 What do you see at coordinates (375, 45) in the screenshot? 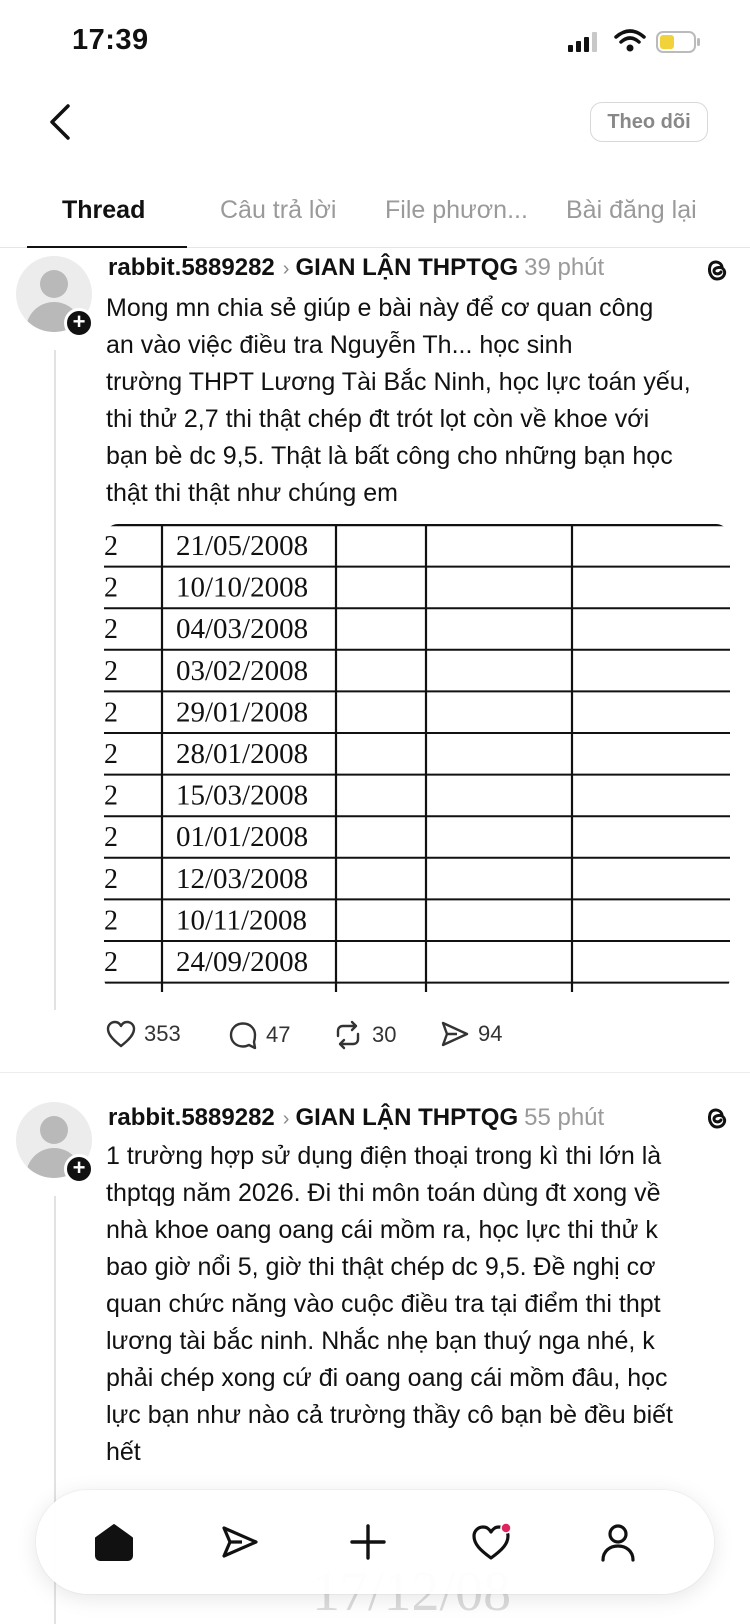
I see `status-bar: 17:39` at bounding box center [375, 45].